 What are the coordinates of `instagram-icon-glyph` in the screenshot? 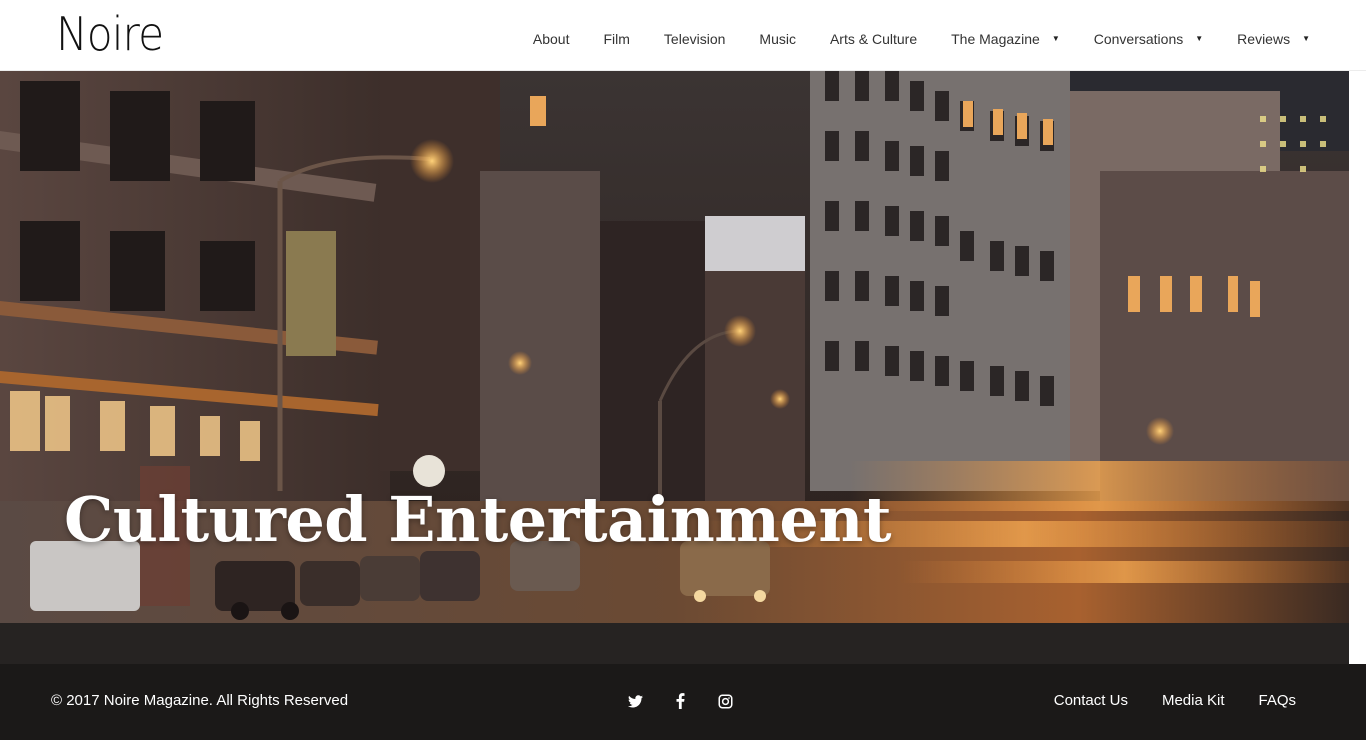 It's located at (725, 701).